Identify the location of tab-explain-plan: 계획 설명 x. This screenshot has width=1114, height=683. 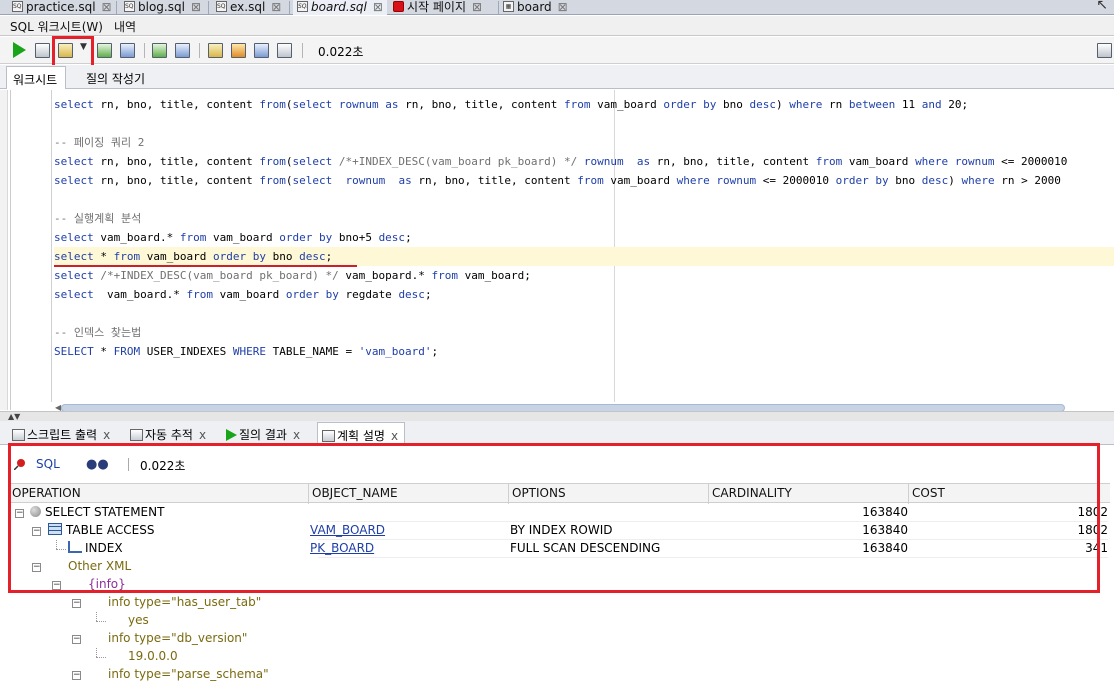
(361, 433).